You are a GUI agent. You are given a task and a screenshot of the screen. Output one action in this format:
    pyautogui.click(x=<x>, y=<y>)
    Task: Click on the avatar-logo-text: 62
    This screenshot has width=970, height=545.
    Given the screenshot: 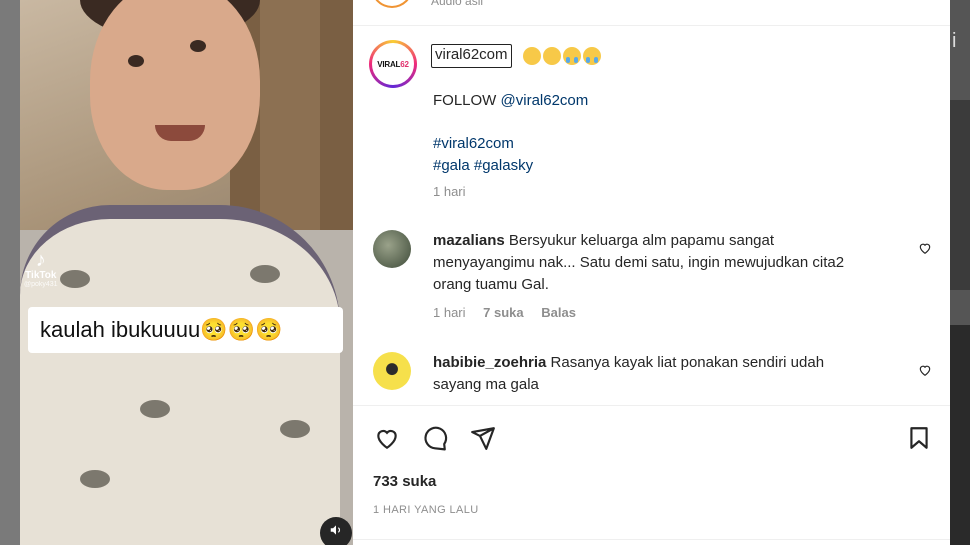 What is the action you would take?
    pyautogui.click(x=404, y=64)
    